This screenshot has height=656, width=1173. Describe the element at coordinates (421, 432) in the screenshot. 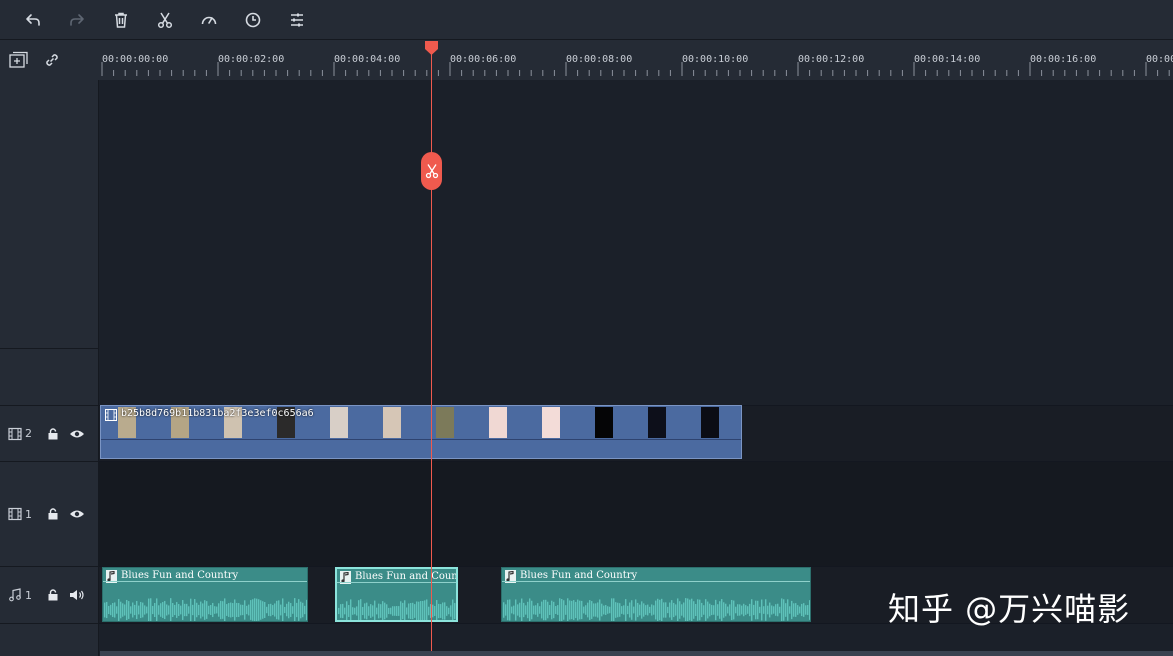

I see `video-clip: b25b8d769b11b831ba2f3e3ef0c656a6` at that location.